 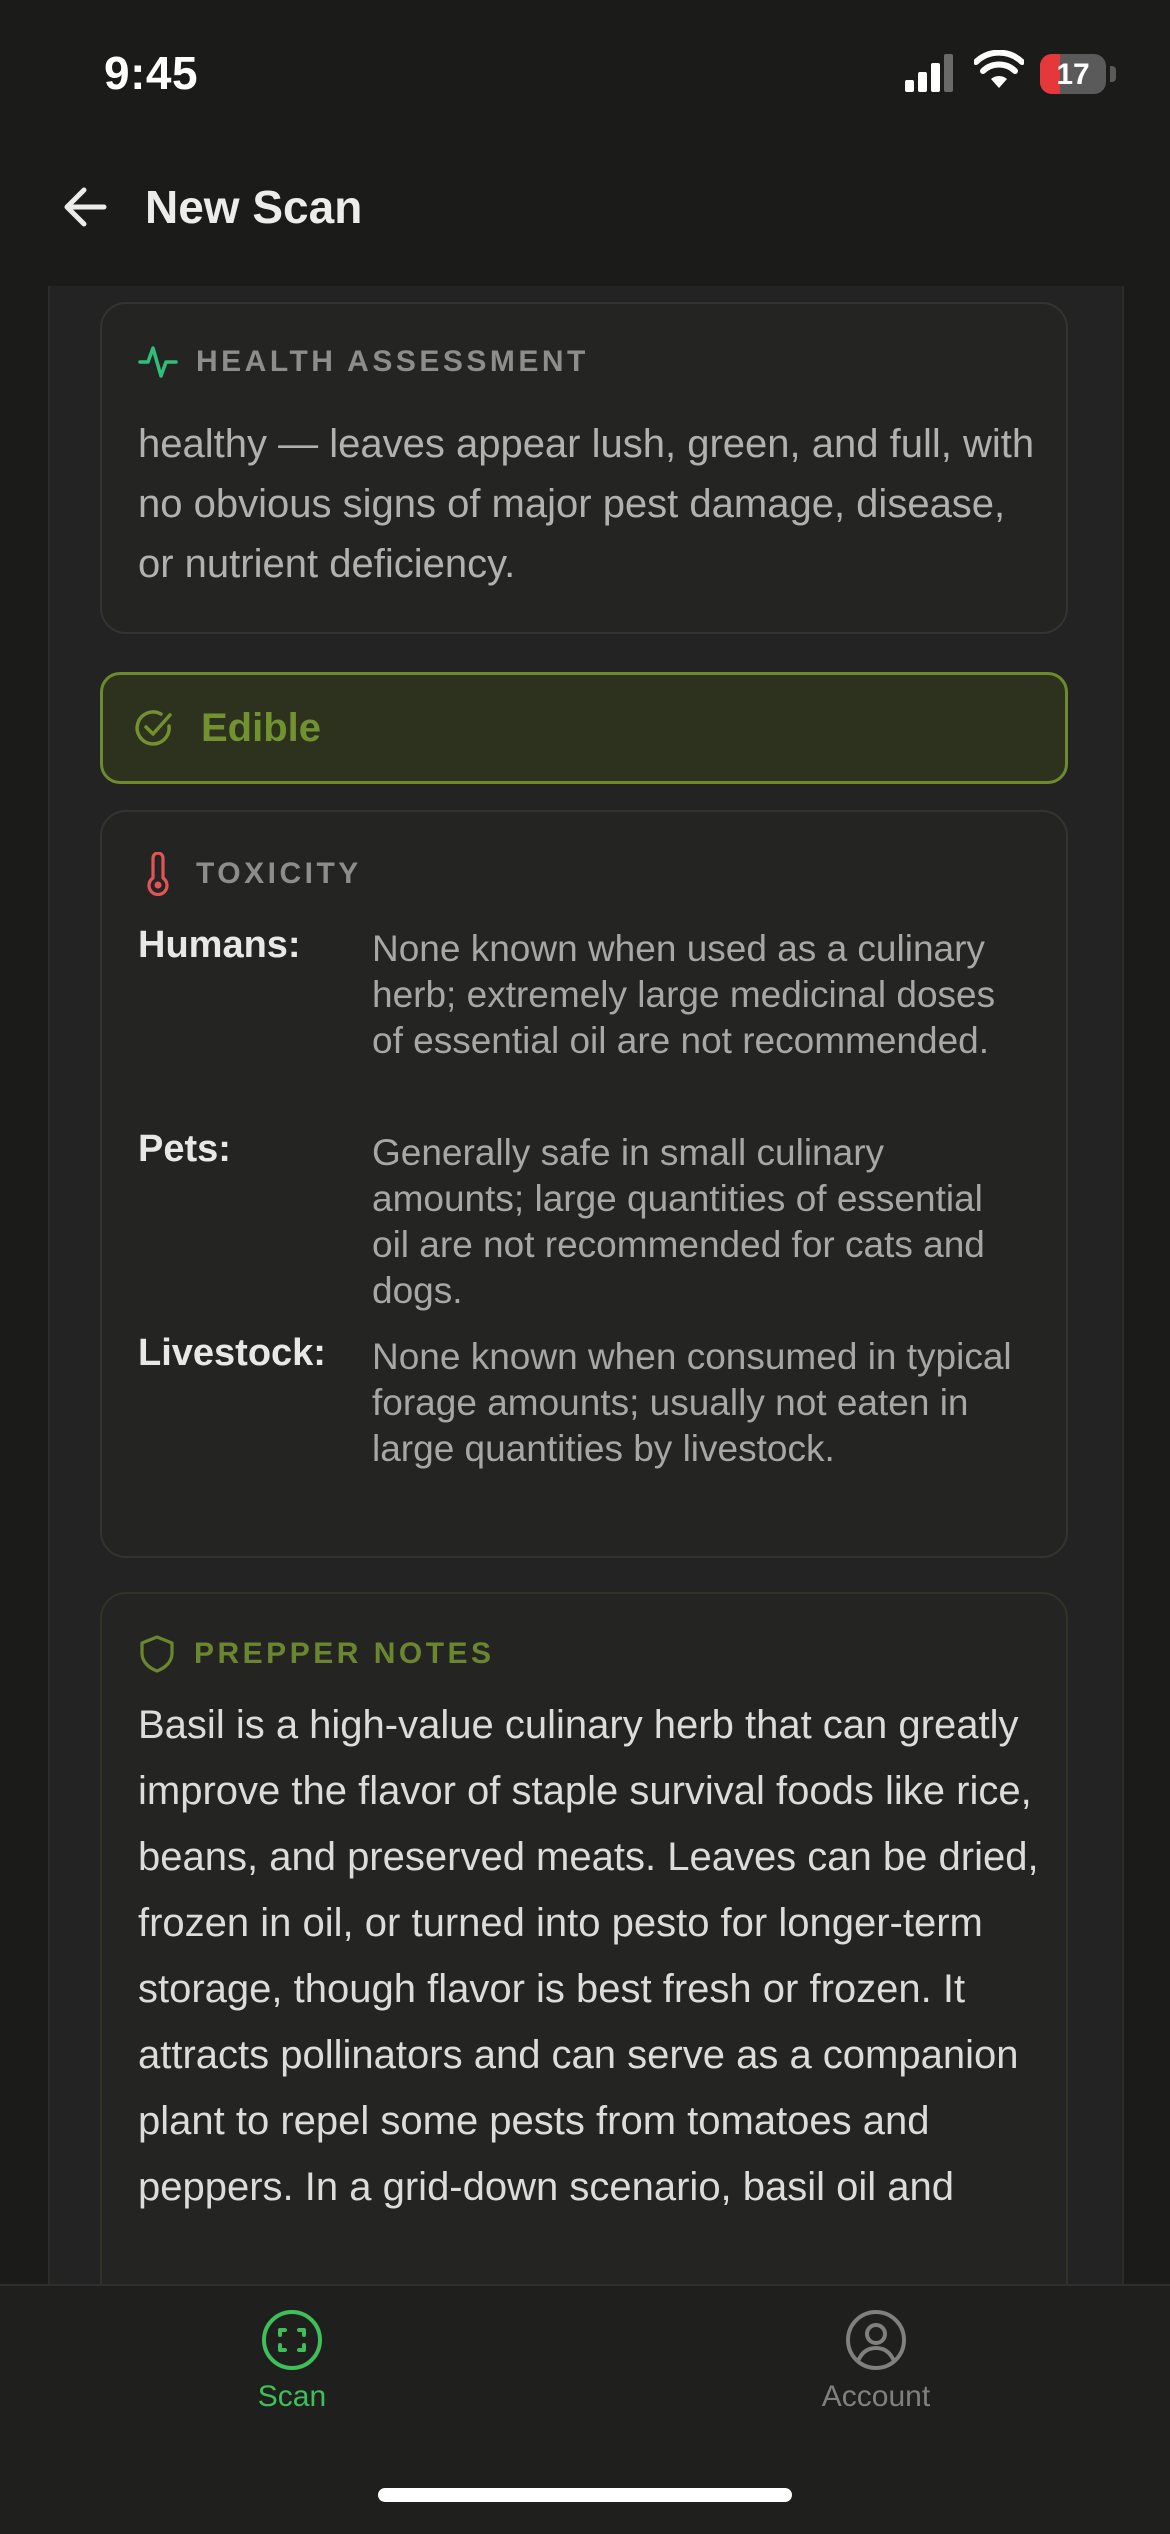 I want to click on status-bar: 9:45 17, so click(x=585, y=70).